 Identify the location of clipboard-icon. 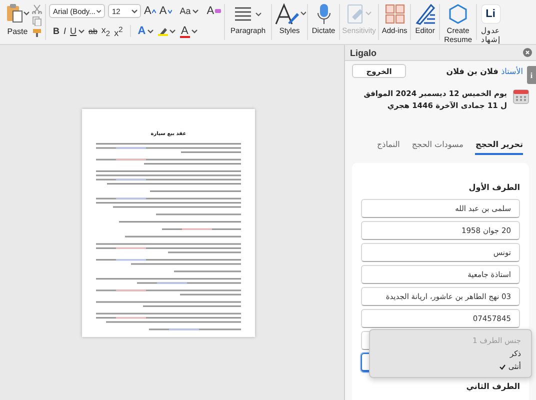
(14, 13).